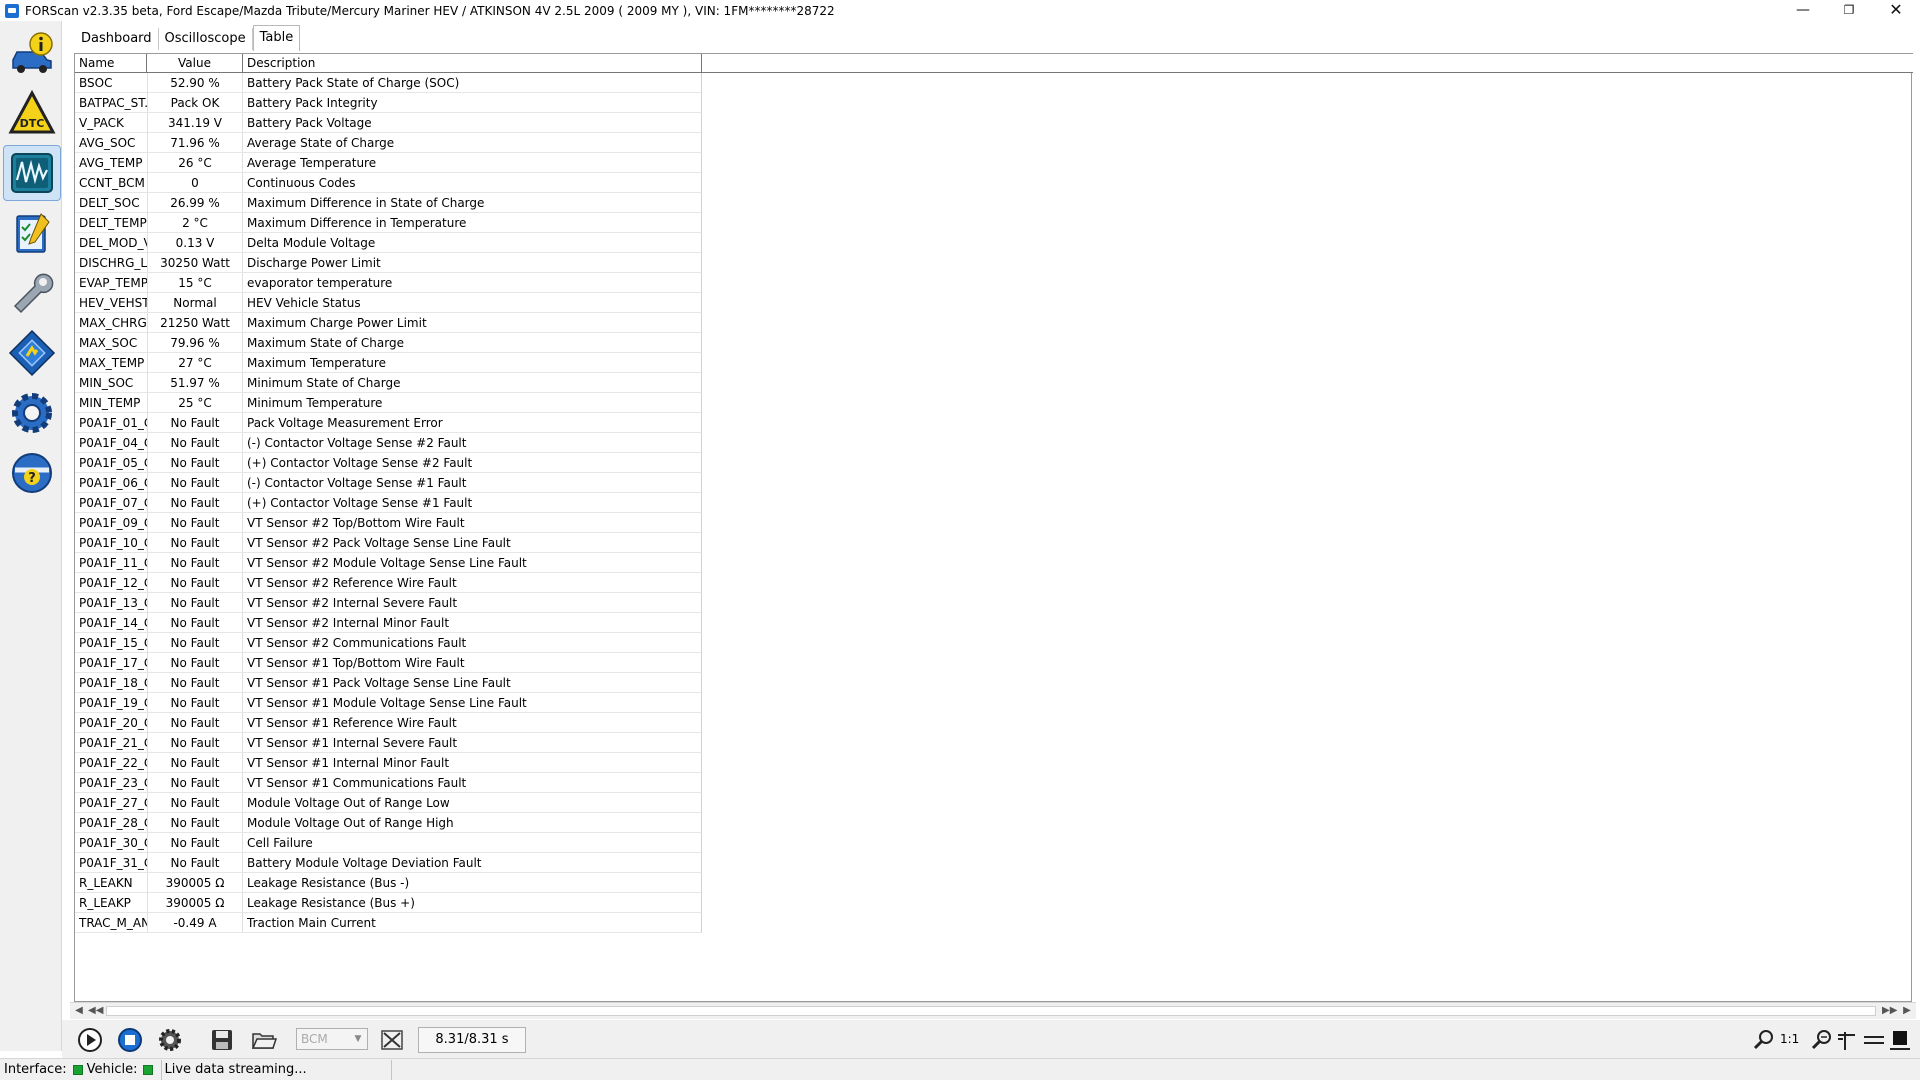  I want to click on clear-button, so click(392, 1040).